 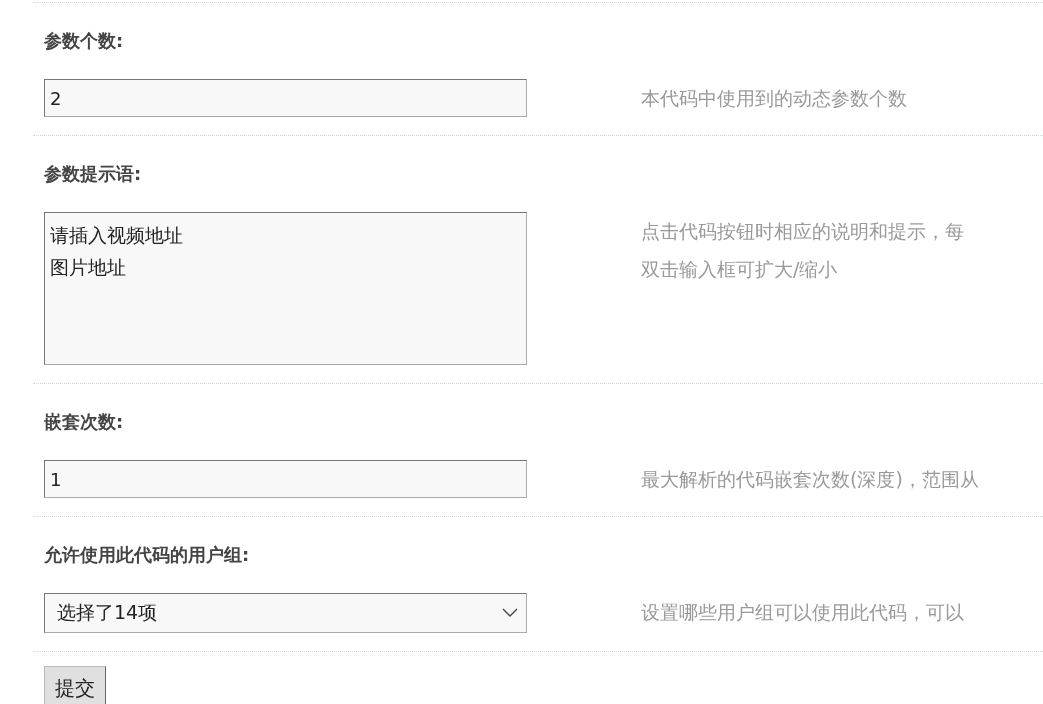 I want to click on select-dropdown: 选择了14项, so click(x=285, y=613).